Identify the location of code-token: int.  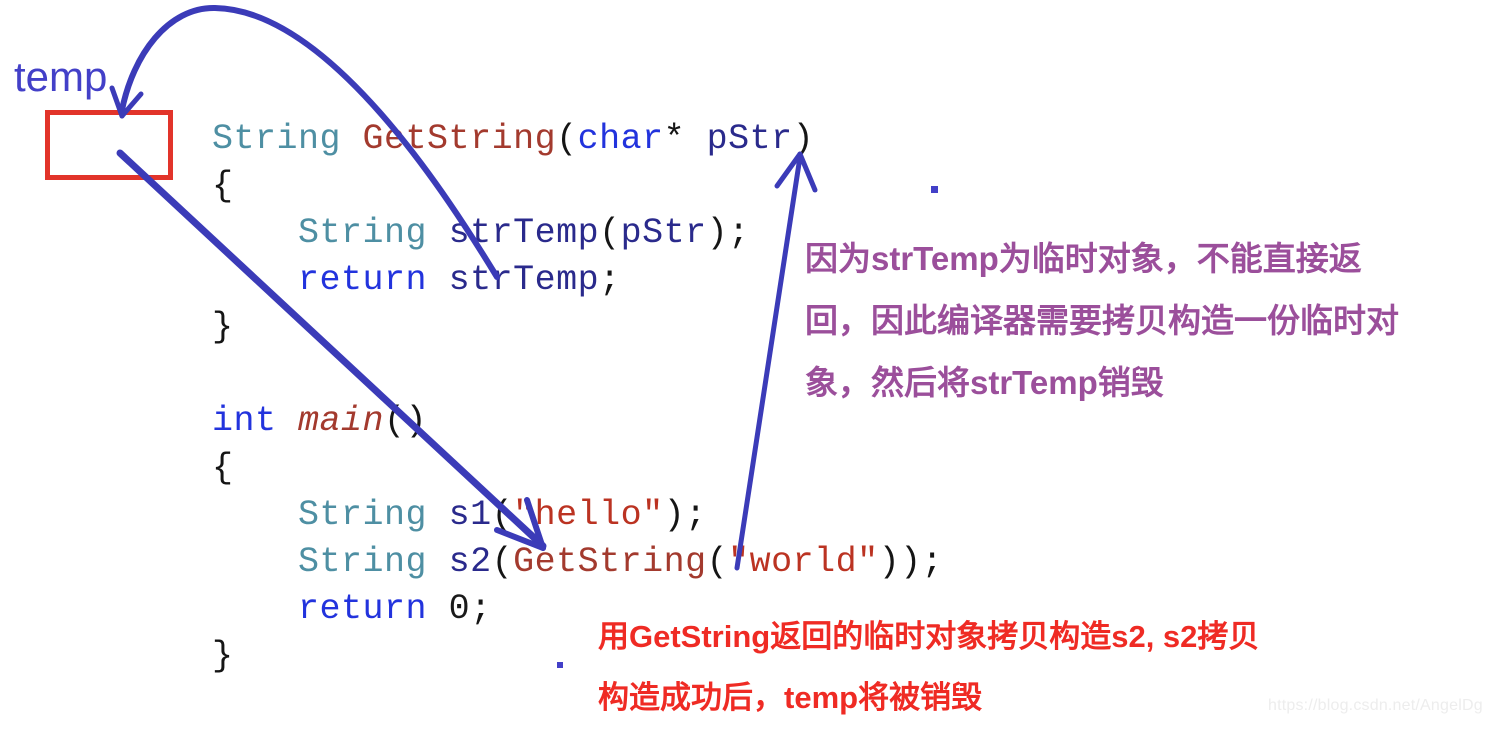
(244, 421).